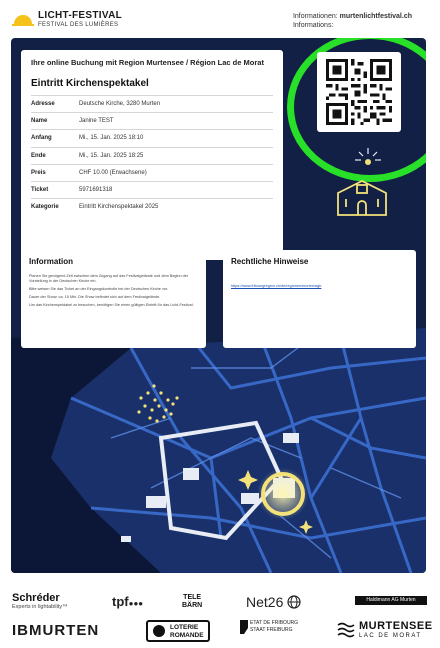 Image resolution: width=440 pixels, height=648 pixels. I want to click on sponsor-haldimann: Haldimann AG Murten, so click(391, 600).